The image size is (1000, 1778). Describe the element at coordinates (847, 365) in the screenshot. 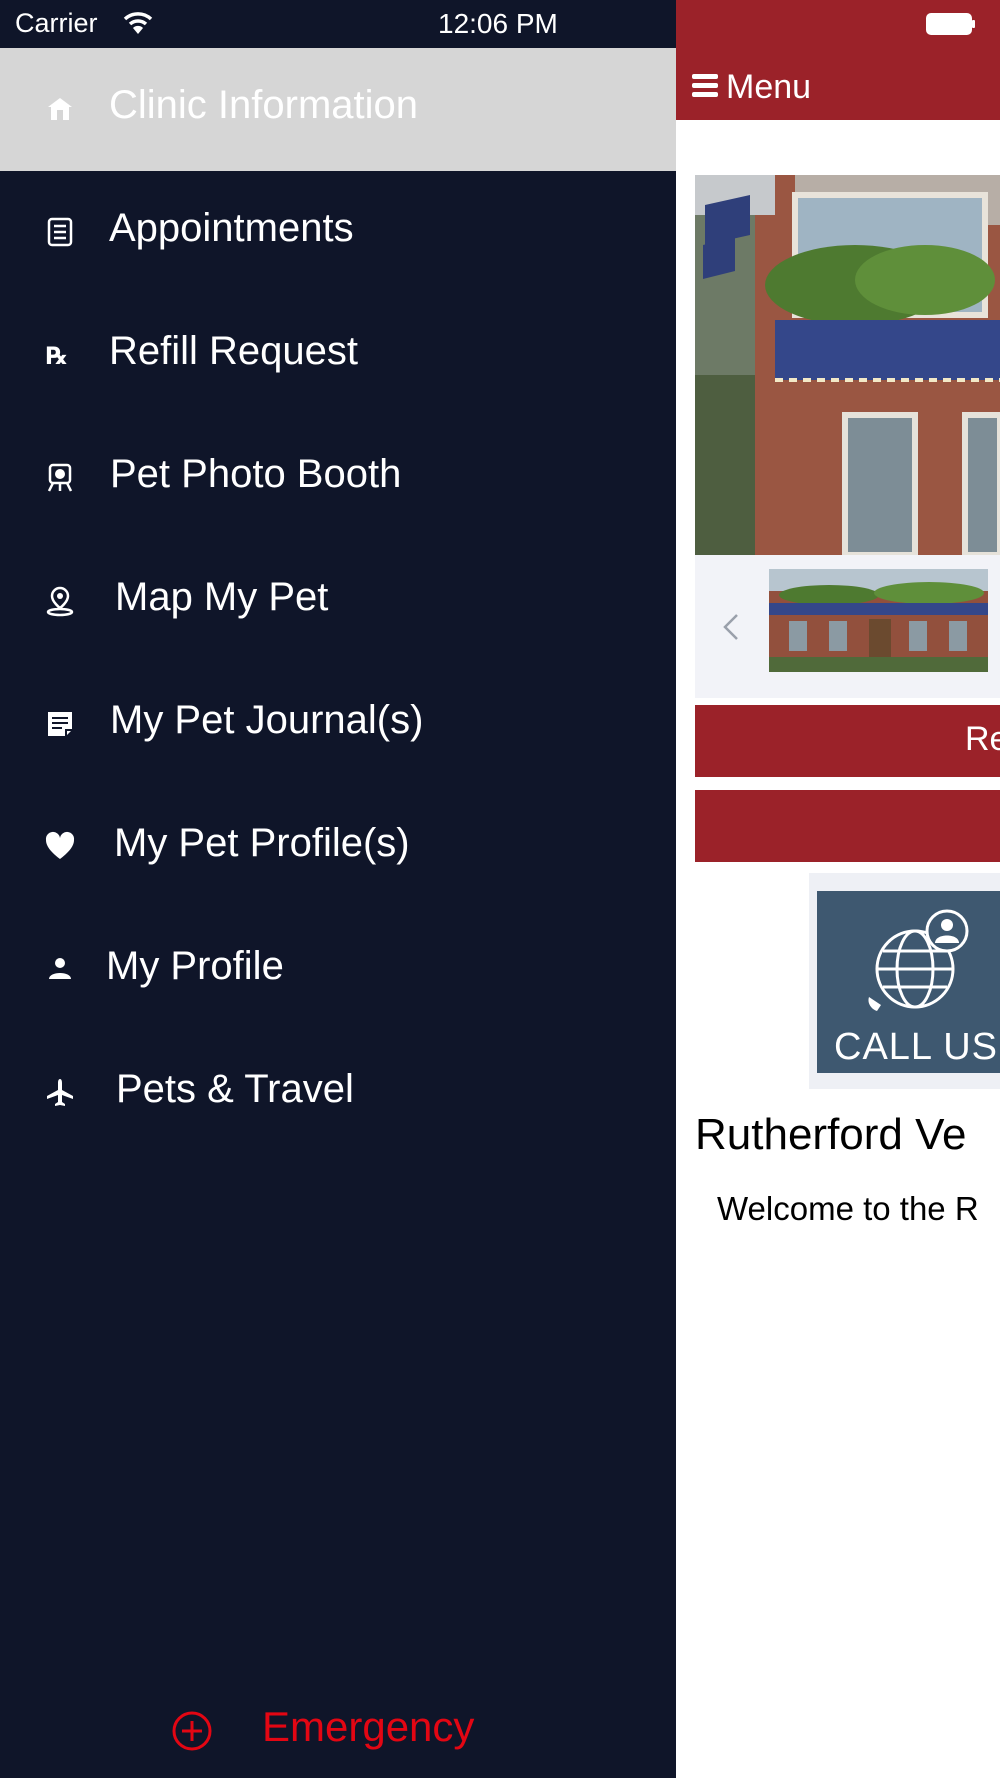

I see `clinic-building-photo` at that location.